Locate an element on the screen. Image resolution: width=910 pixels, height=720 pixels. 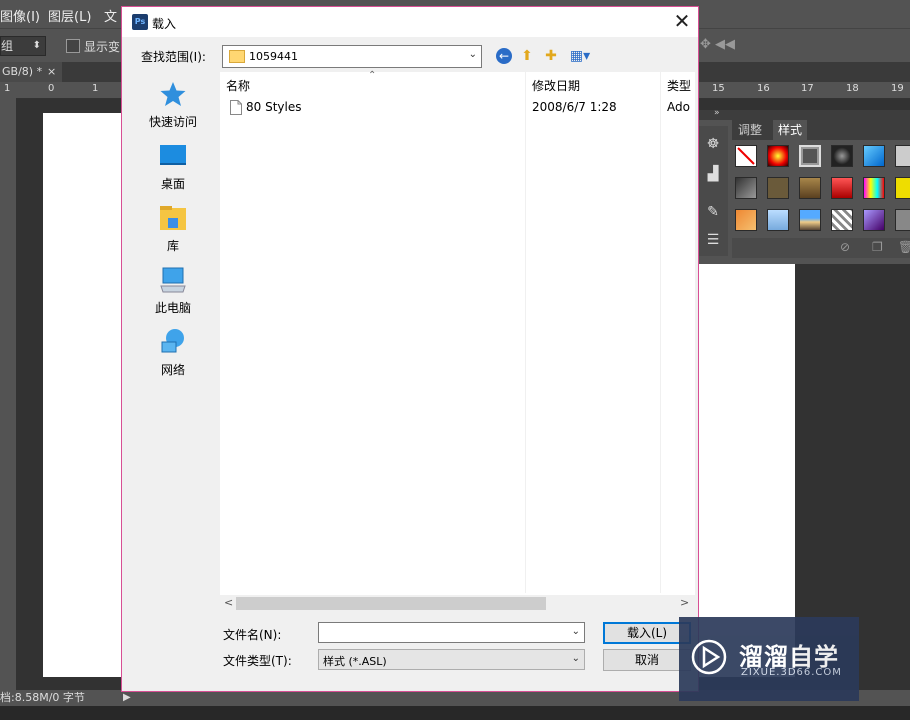
ruler-label: 0 is located at coordinates (51, 88).